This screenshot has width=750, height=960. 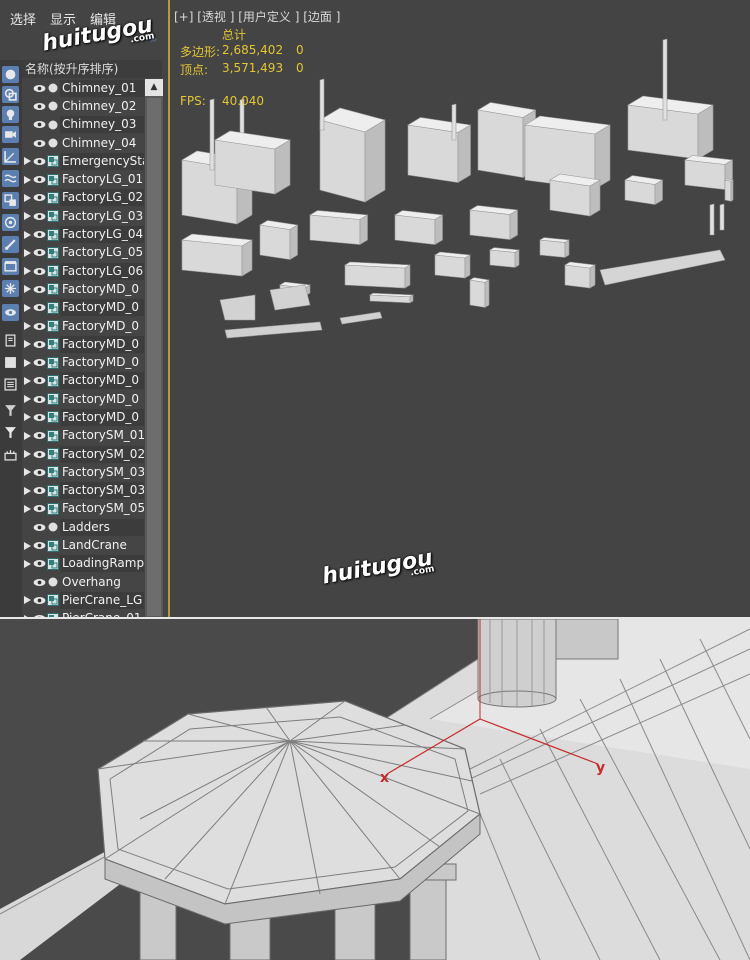 I want to click on camera-filter-icon, so click(x=10, y=134).